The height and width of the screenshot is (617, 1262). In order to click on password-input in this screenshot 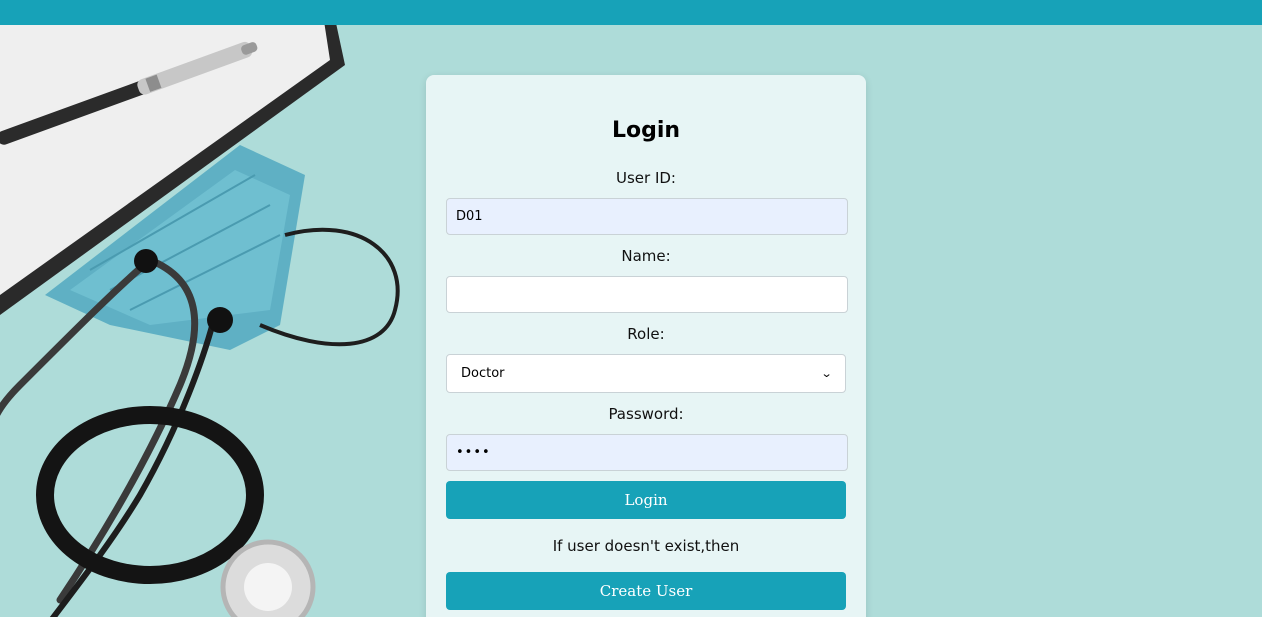, I will do `click(647, 452)`.